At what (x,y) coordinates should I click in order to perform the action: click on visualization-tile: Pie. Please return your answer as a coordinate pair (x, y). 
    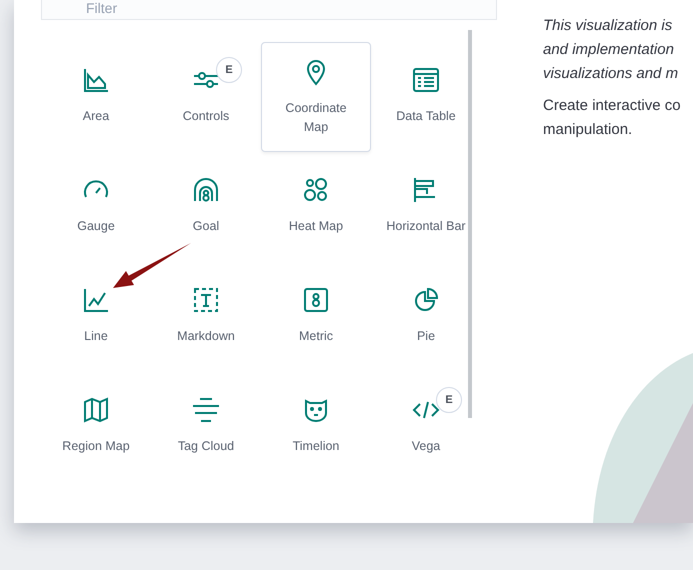
    Looking at the image, I should click on (426, 317).